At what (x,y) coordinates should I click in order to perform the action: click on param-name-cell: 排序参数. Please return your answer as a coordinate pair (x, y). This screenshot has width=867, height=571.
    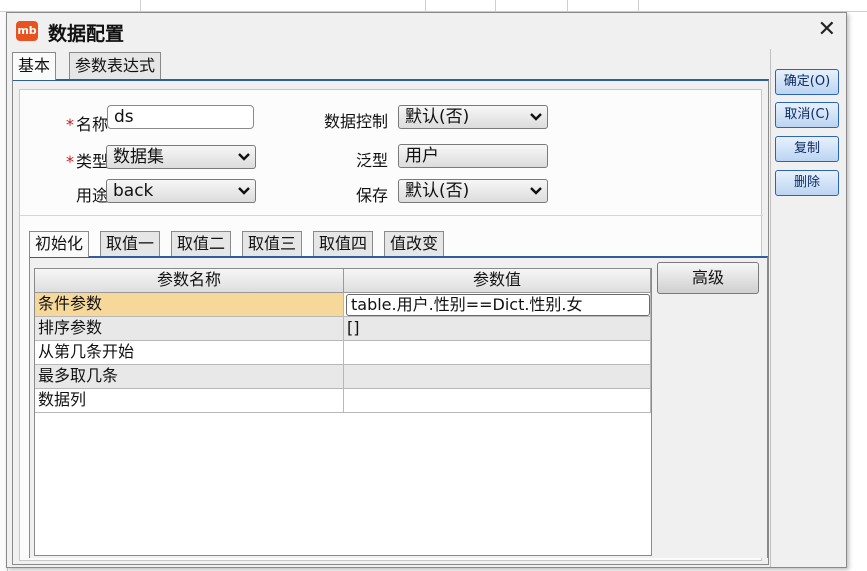
    Looking at the image, I should click on (189, 329).